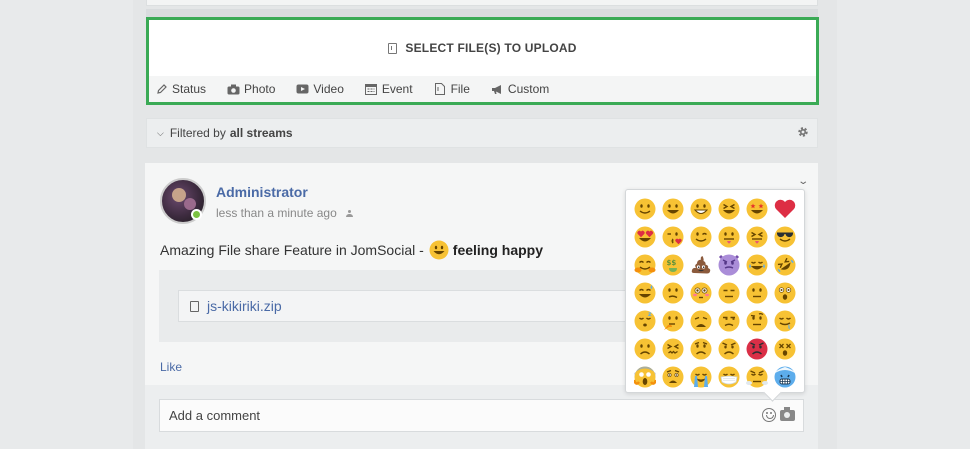 The width and height of the screenshot is (970, 449). Describe the element at coordinates (701, 293) in the screenshot. I see `flushed-emoji-icon` at that location.